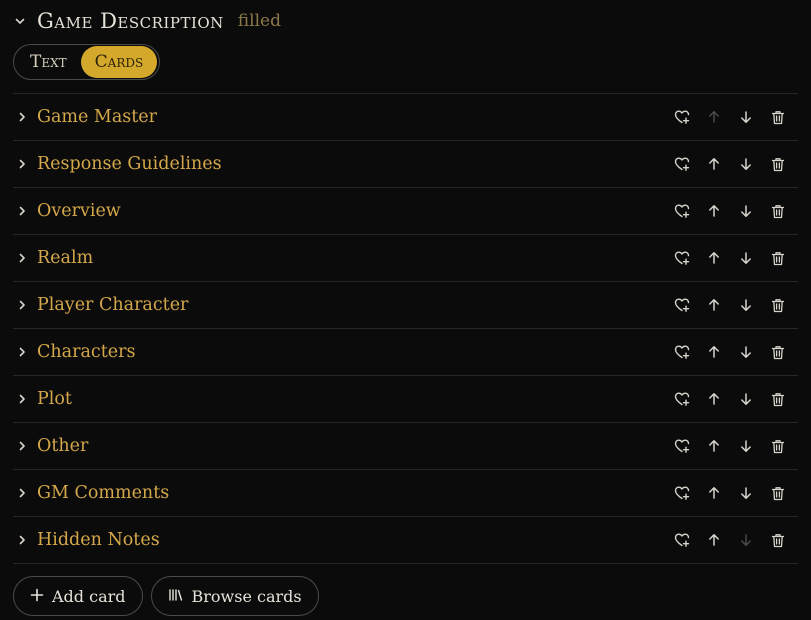 This screenshot has height=620, width=811. Describe the element at coordinates (405, 21) in the screenshot. I see `section-header: Game Description filled` at that location.